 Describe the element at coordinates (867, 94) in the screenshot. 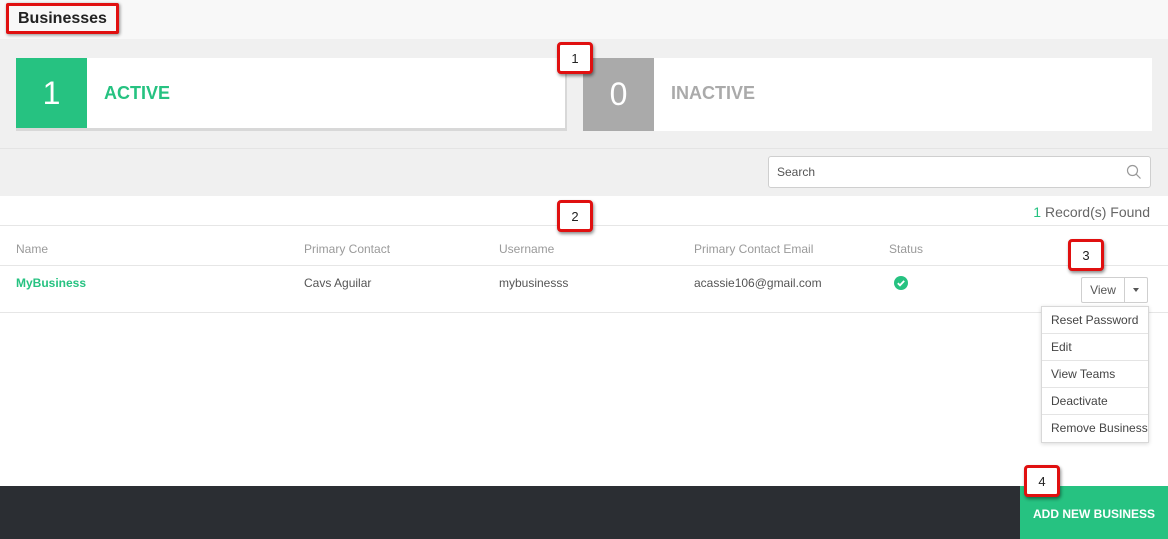

I see `inactive-tab: 0 INACTIVE` at that location.